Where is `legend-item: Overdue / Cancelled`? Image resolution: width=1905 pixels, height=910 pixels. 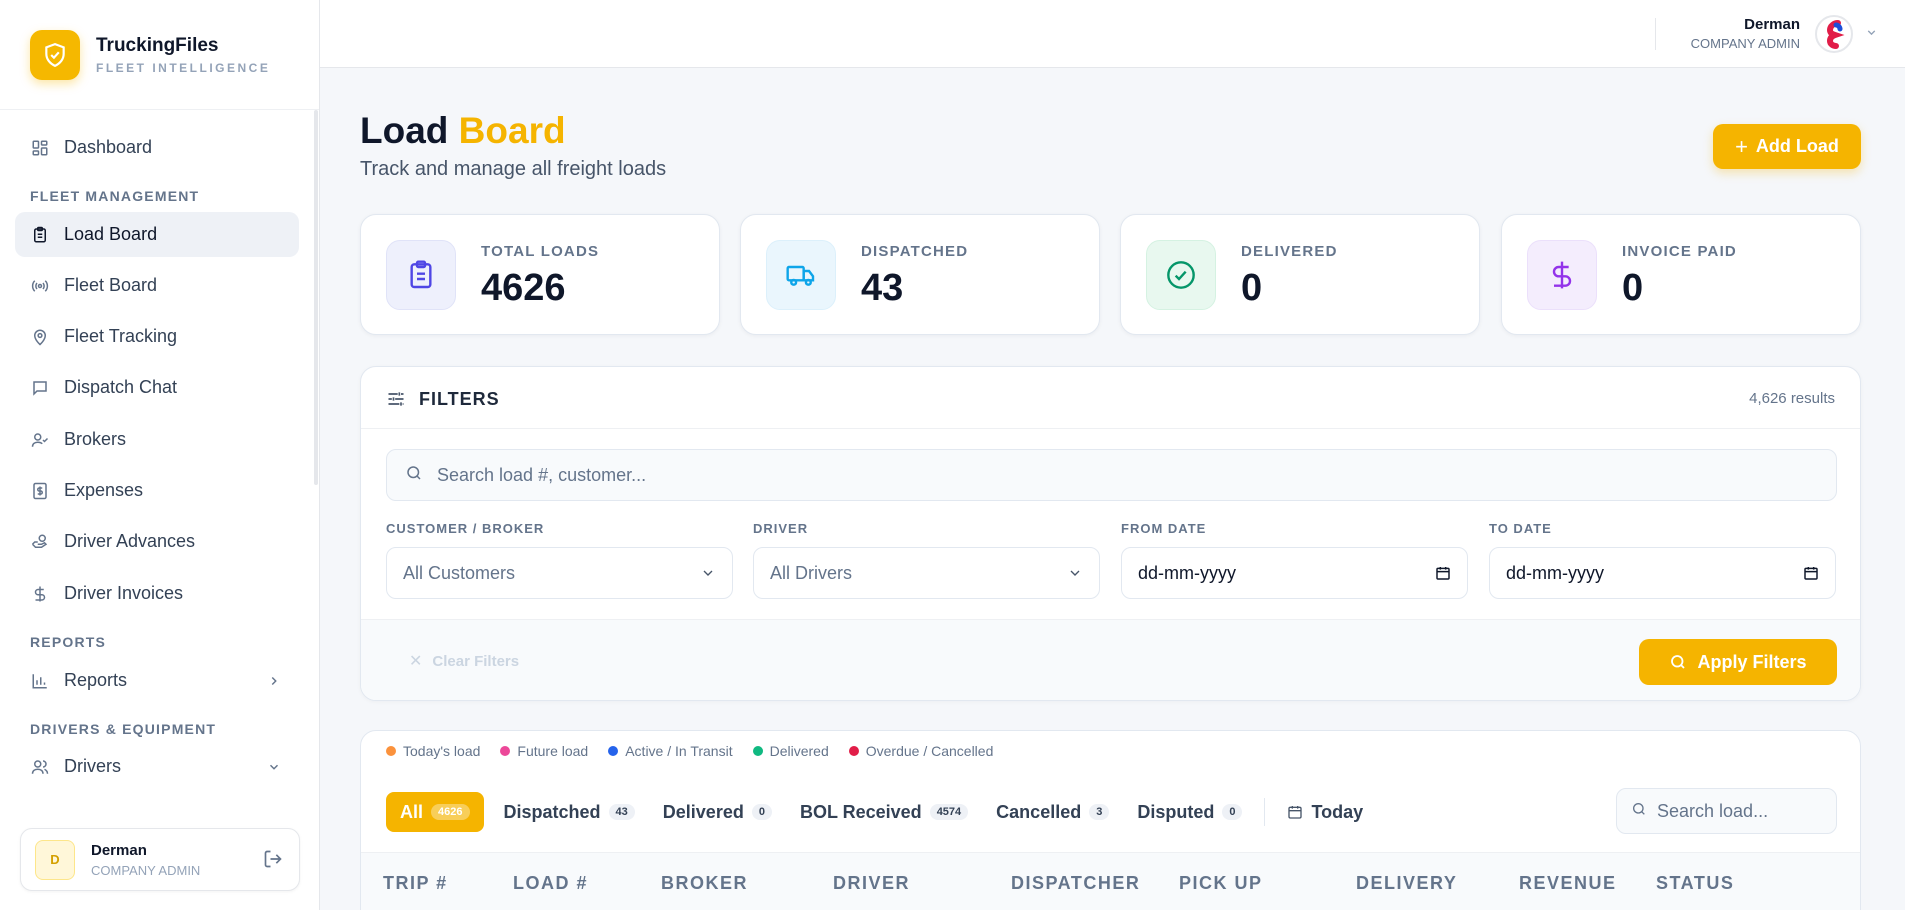 legend-item: Overdue / Cancelled is located at coordinates (921, 751).